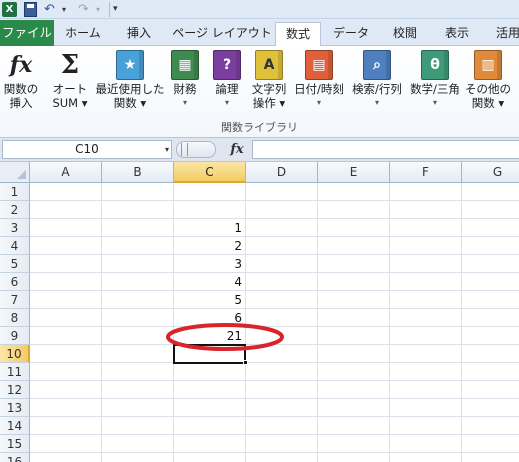 The height and width of the screenshot is (462, 519). What do you see at coordinates (138, 172) in the screenshot?
I see `column-header-b: B` at bounding box center [138, 172].